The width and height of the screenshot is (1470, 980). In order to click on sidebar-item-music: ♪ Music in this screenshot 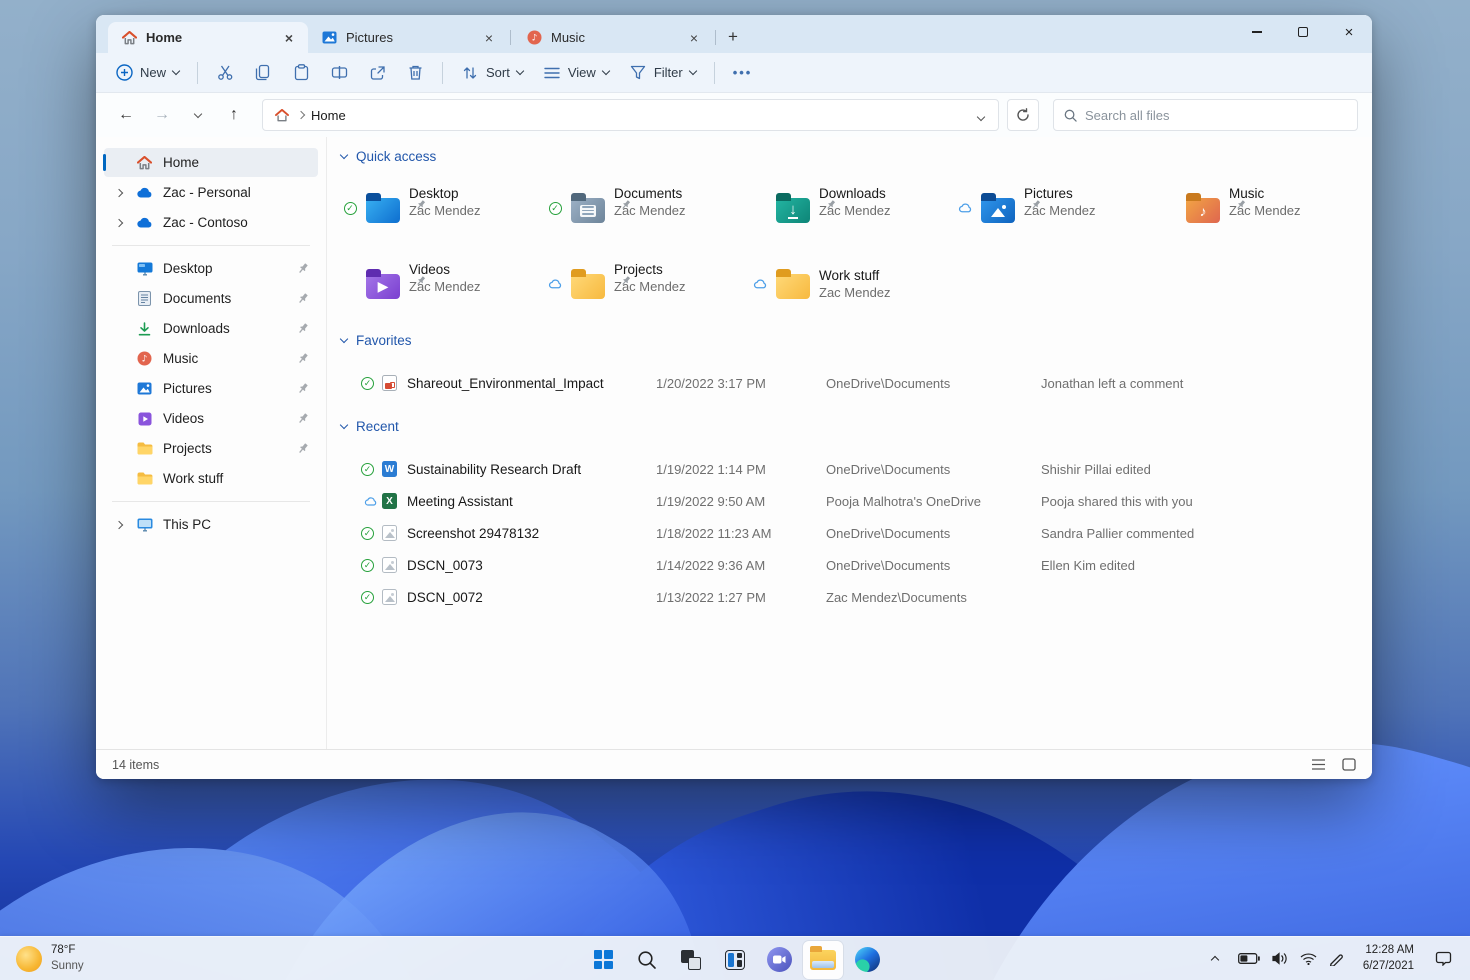, I will do `click(211, 358)`.